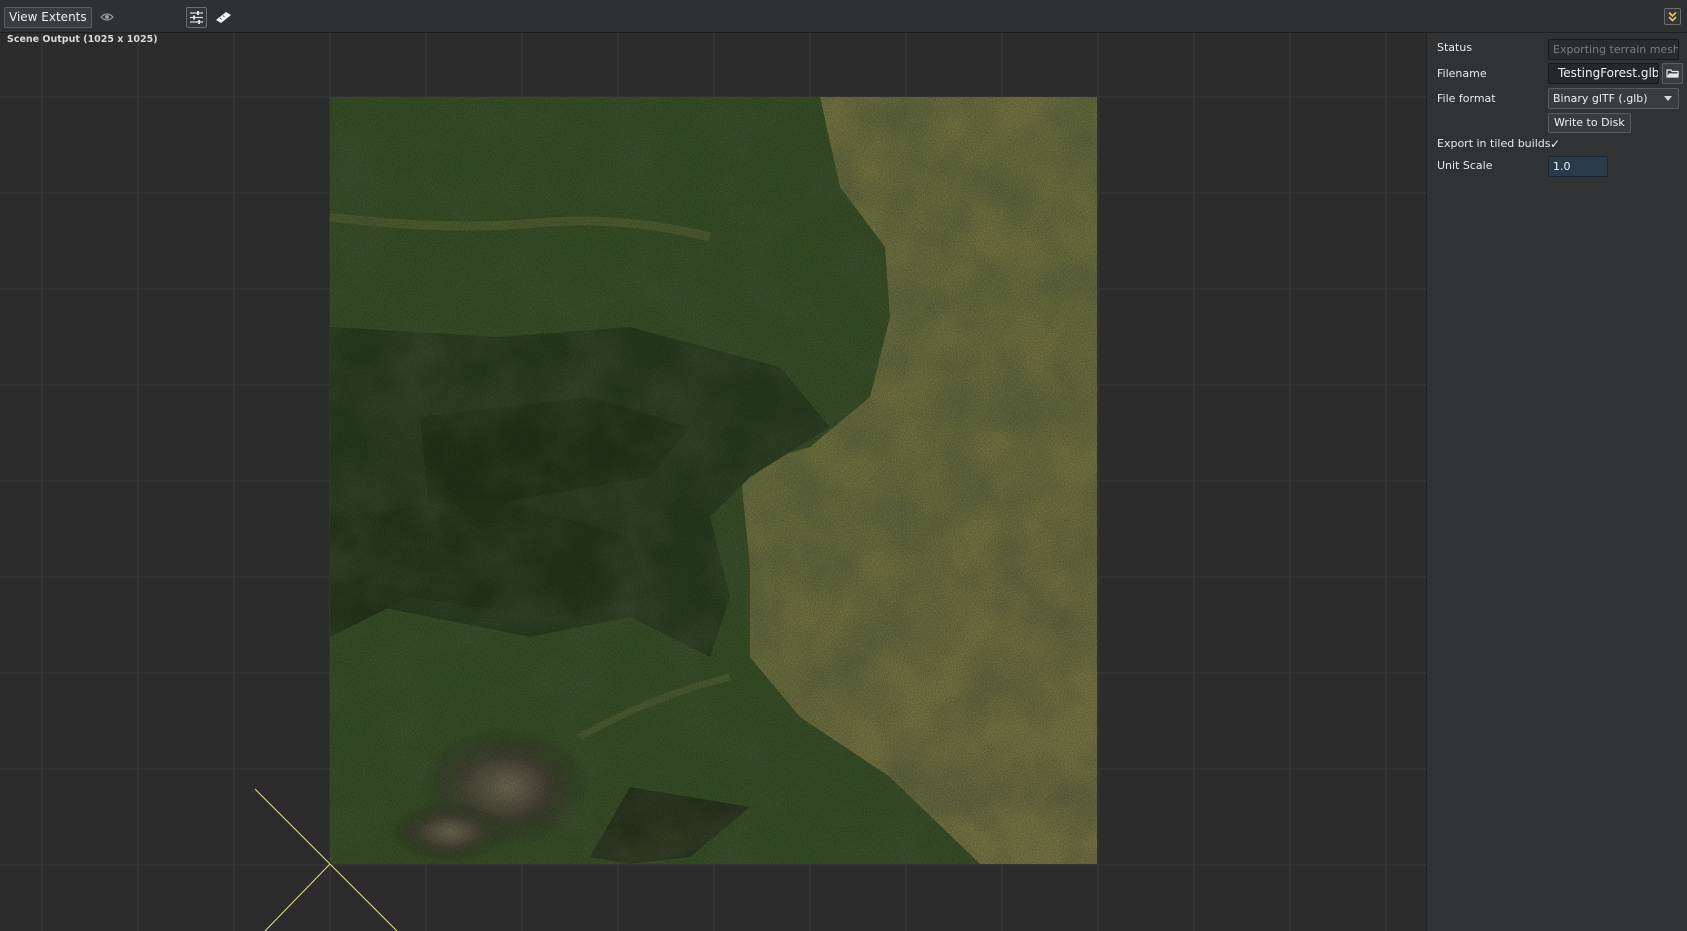  I want to click on folder-open-icon, so click(1672, 73).